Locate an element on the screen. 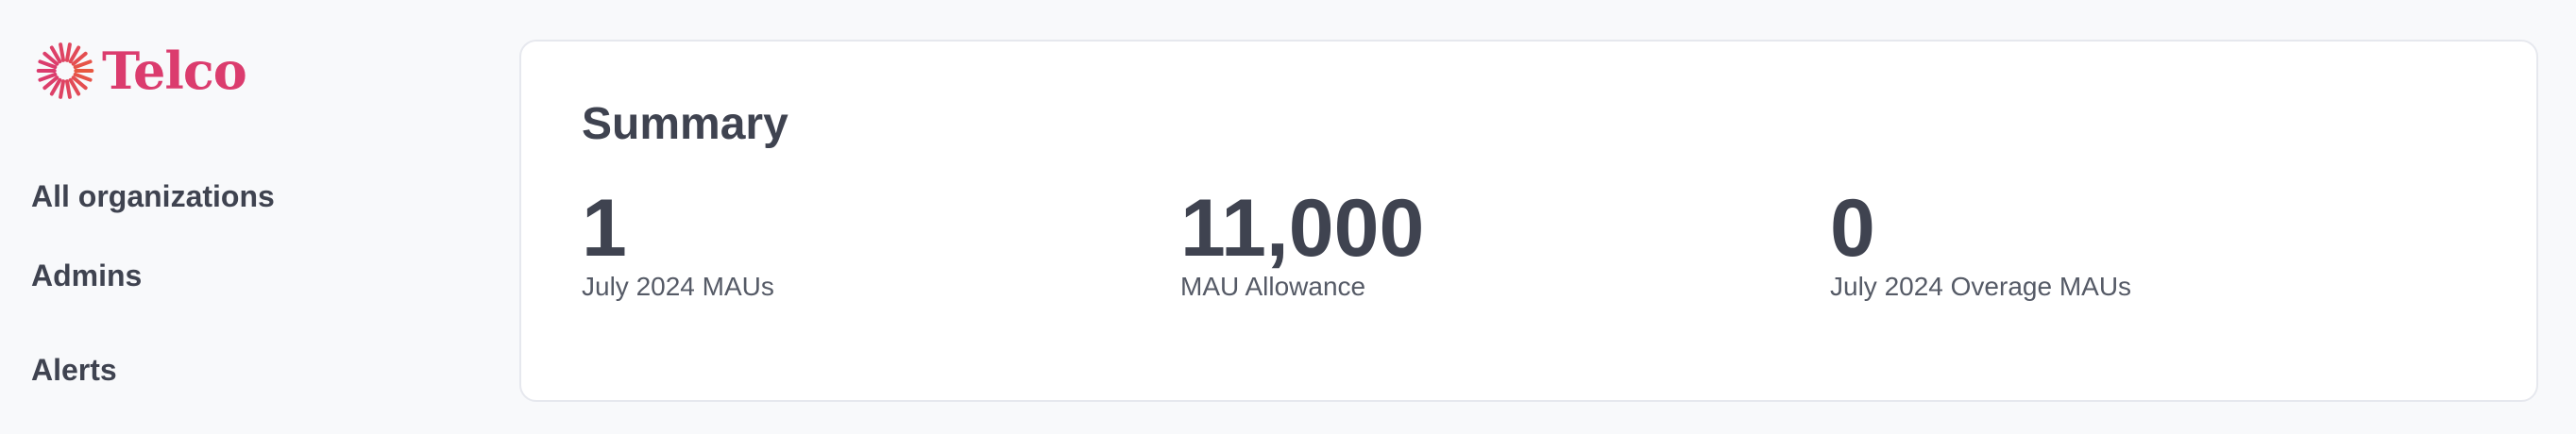 The width and height of the screenshot is (2576, 434). stat-value: 11,000 is located at coordinates (1302, 229).